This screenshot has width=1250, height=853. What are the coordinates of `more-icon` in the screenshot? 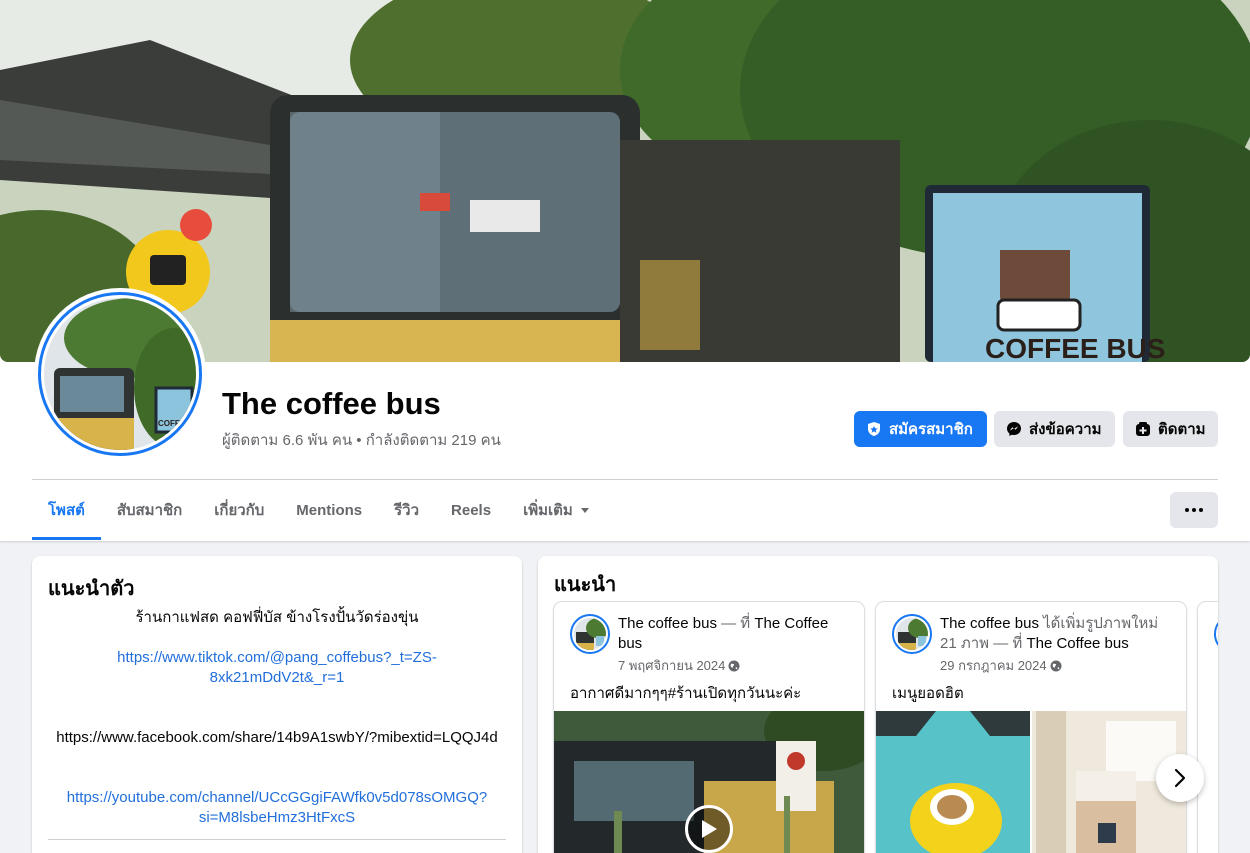 It's located at (1194, 510).